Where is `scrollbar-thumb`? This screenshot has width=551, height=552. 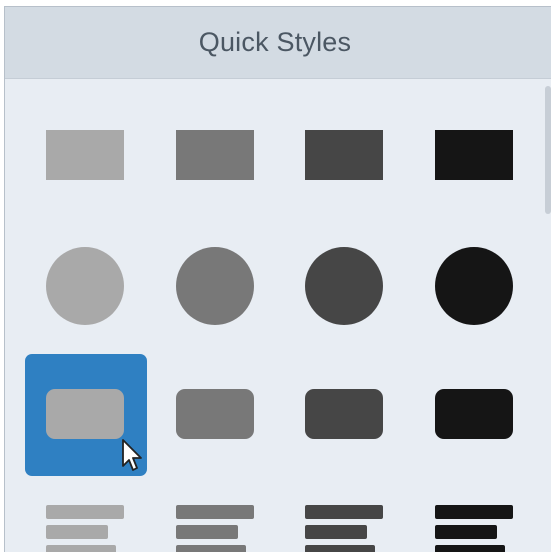
scrollbar-thumb is located at coordinates (548, 150).